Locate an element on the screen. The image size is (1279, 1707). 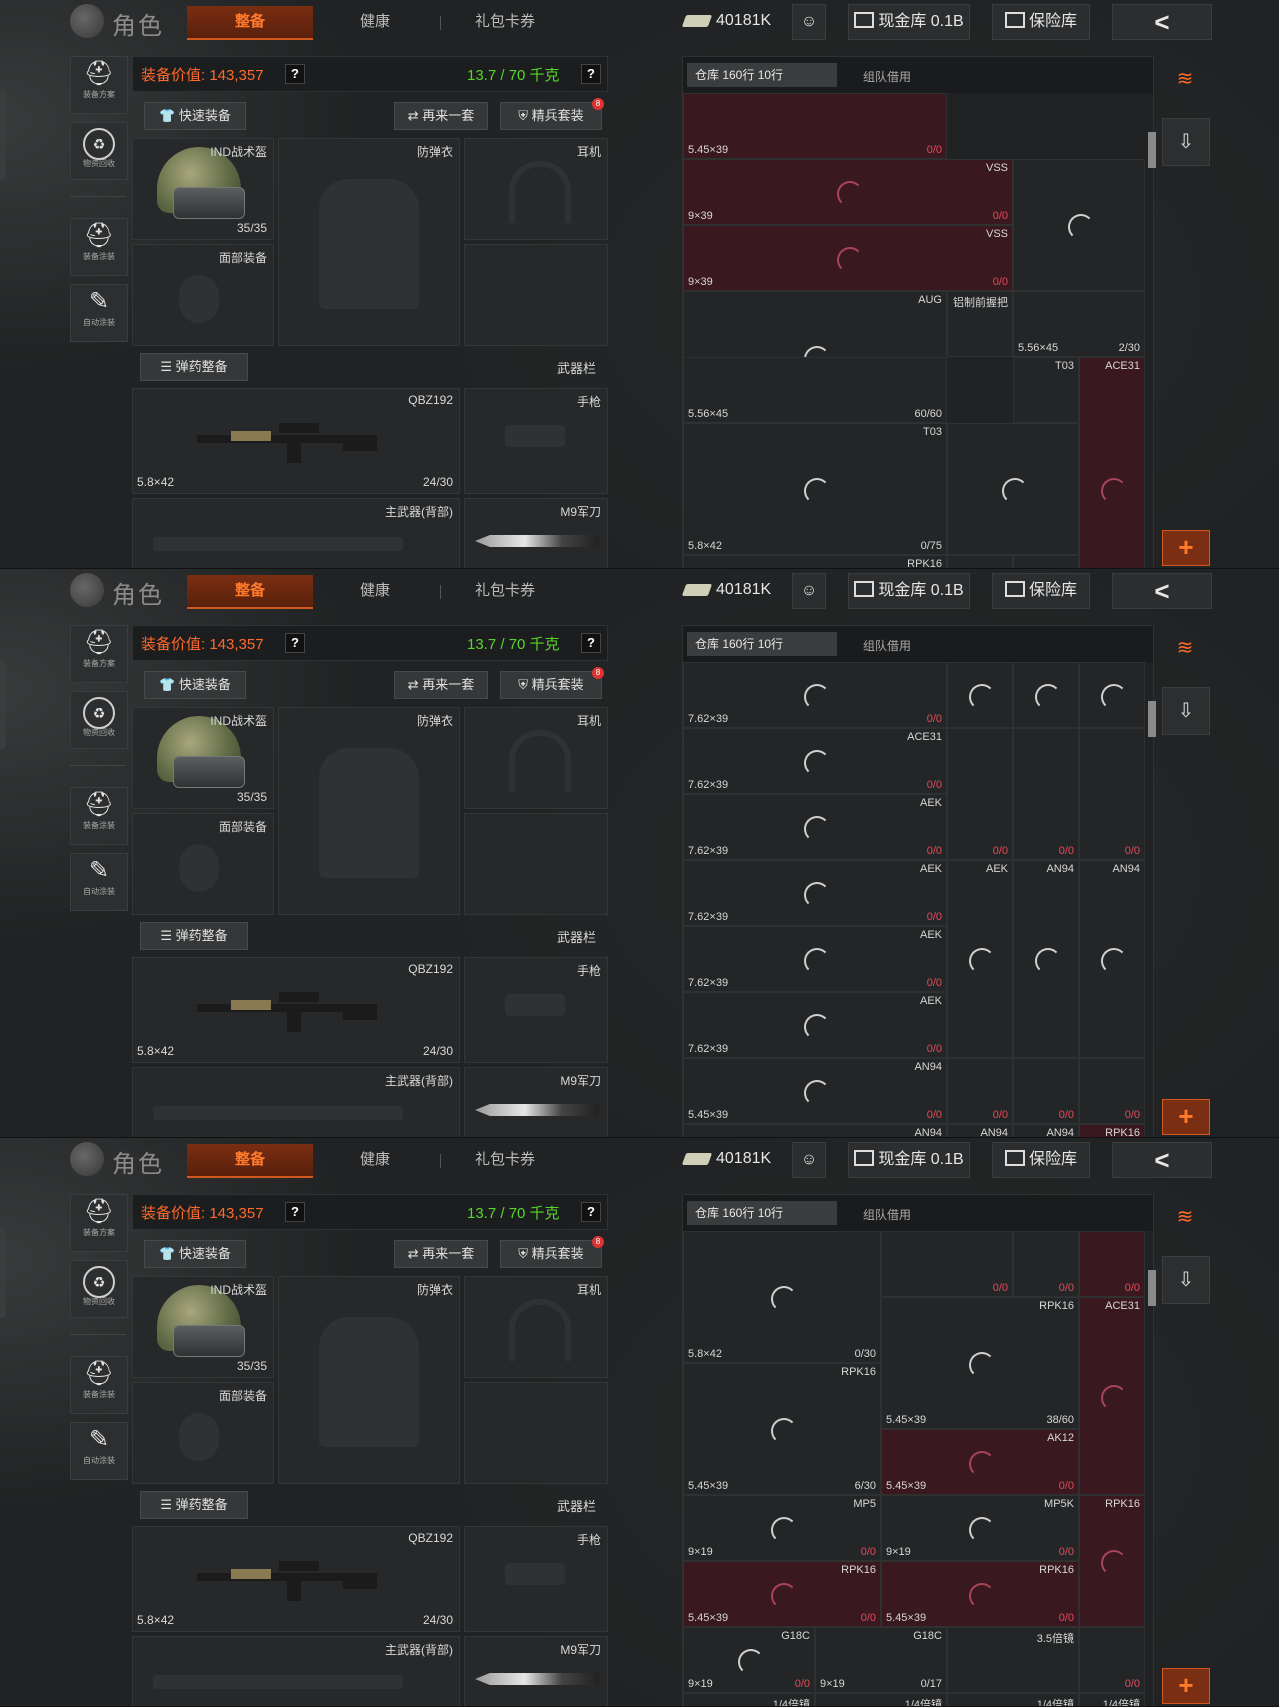
storage-cell: RPK16 5.45×39 6/30 is located at coordinates (782, 1429).